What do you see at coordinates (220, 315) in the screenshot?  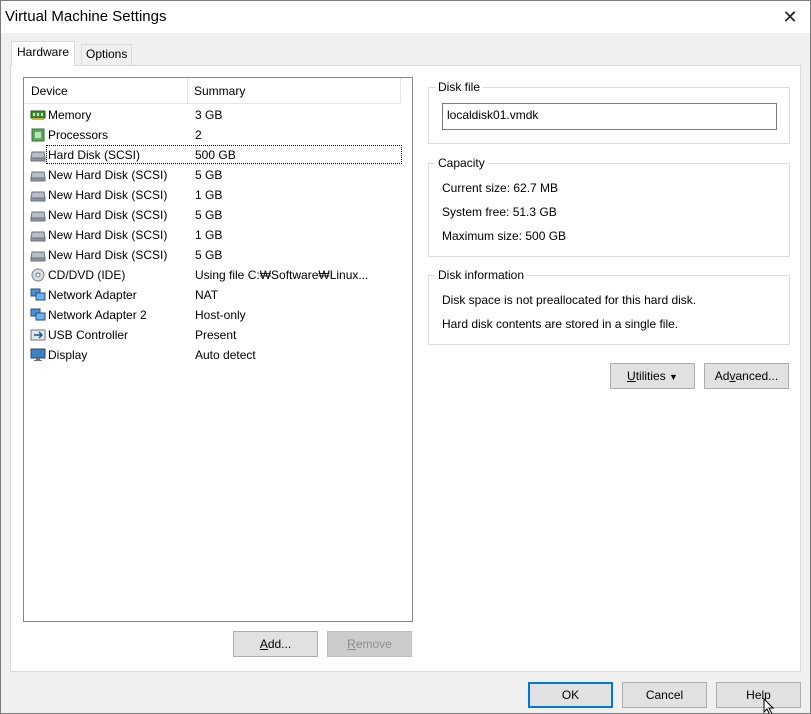 I see `device-summary: Host-only` at bounding box center [220, 315].